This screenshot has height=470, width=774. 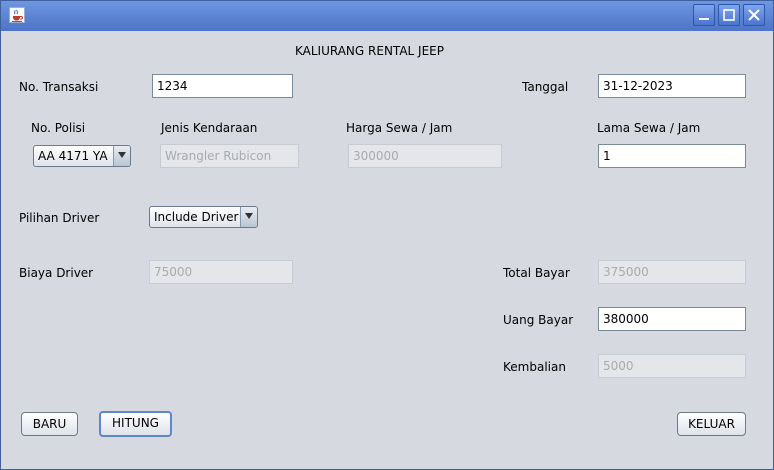 What do you see at coordinates (536, 273) in the screenshot?
I see `total-bayar-label: Total Bayar` at bounding box center [536, 273].